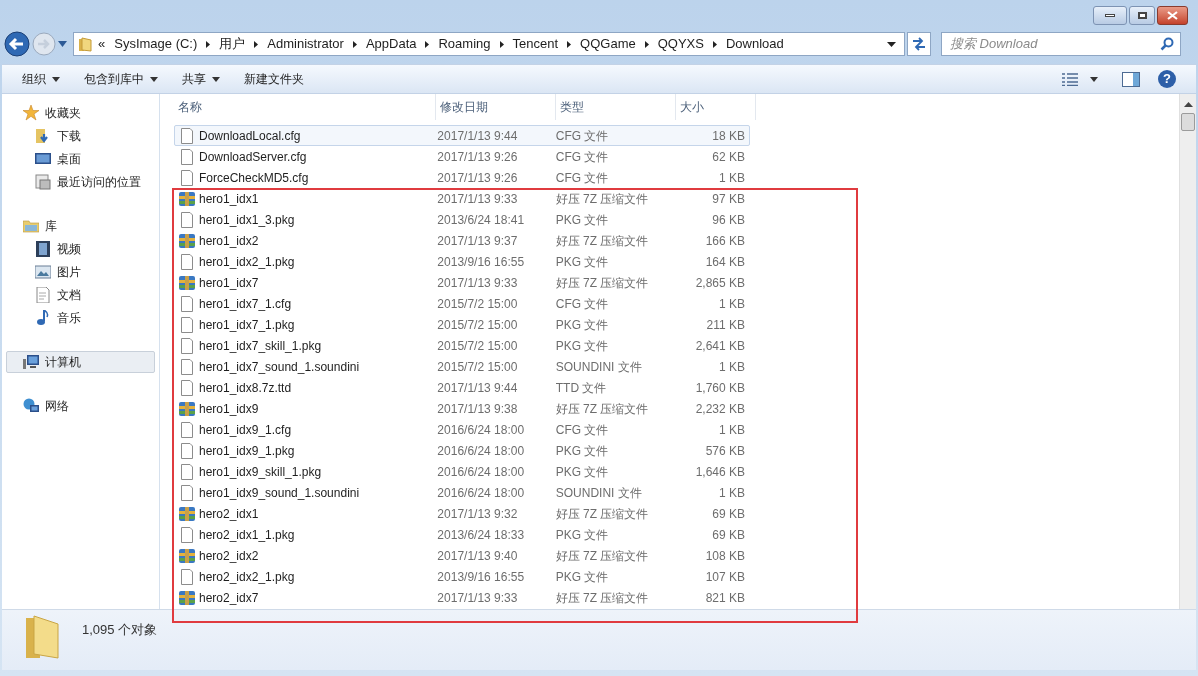 The width and height of the screenshot is (1198, 676). Describe the element at coordinates (62, 44) in the screenshot. I see `history-dropdown-icon` at that location.